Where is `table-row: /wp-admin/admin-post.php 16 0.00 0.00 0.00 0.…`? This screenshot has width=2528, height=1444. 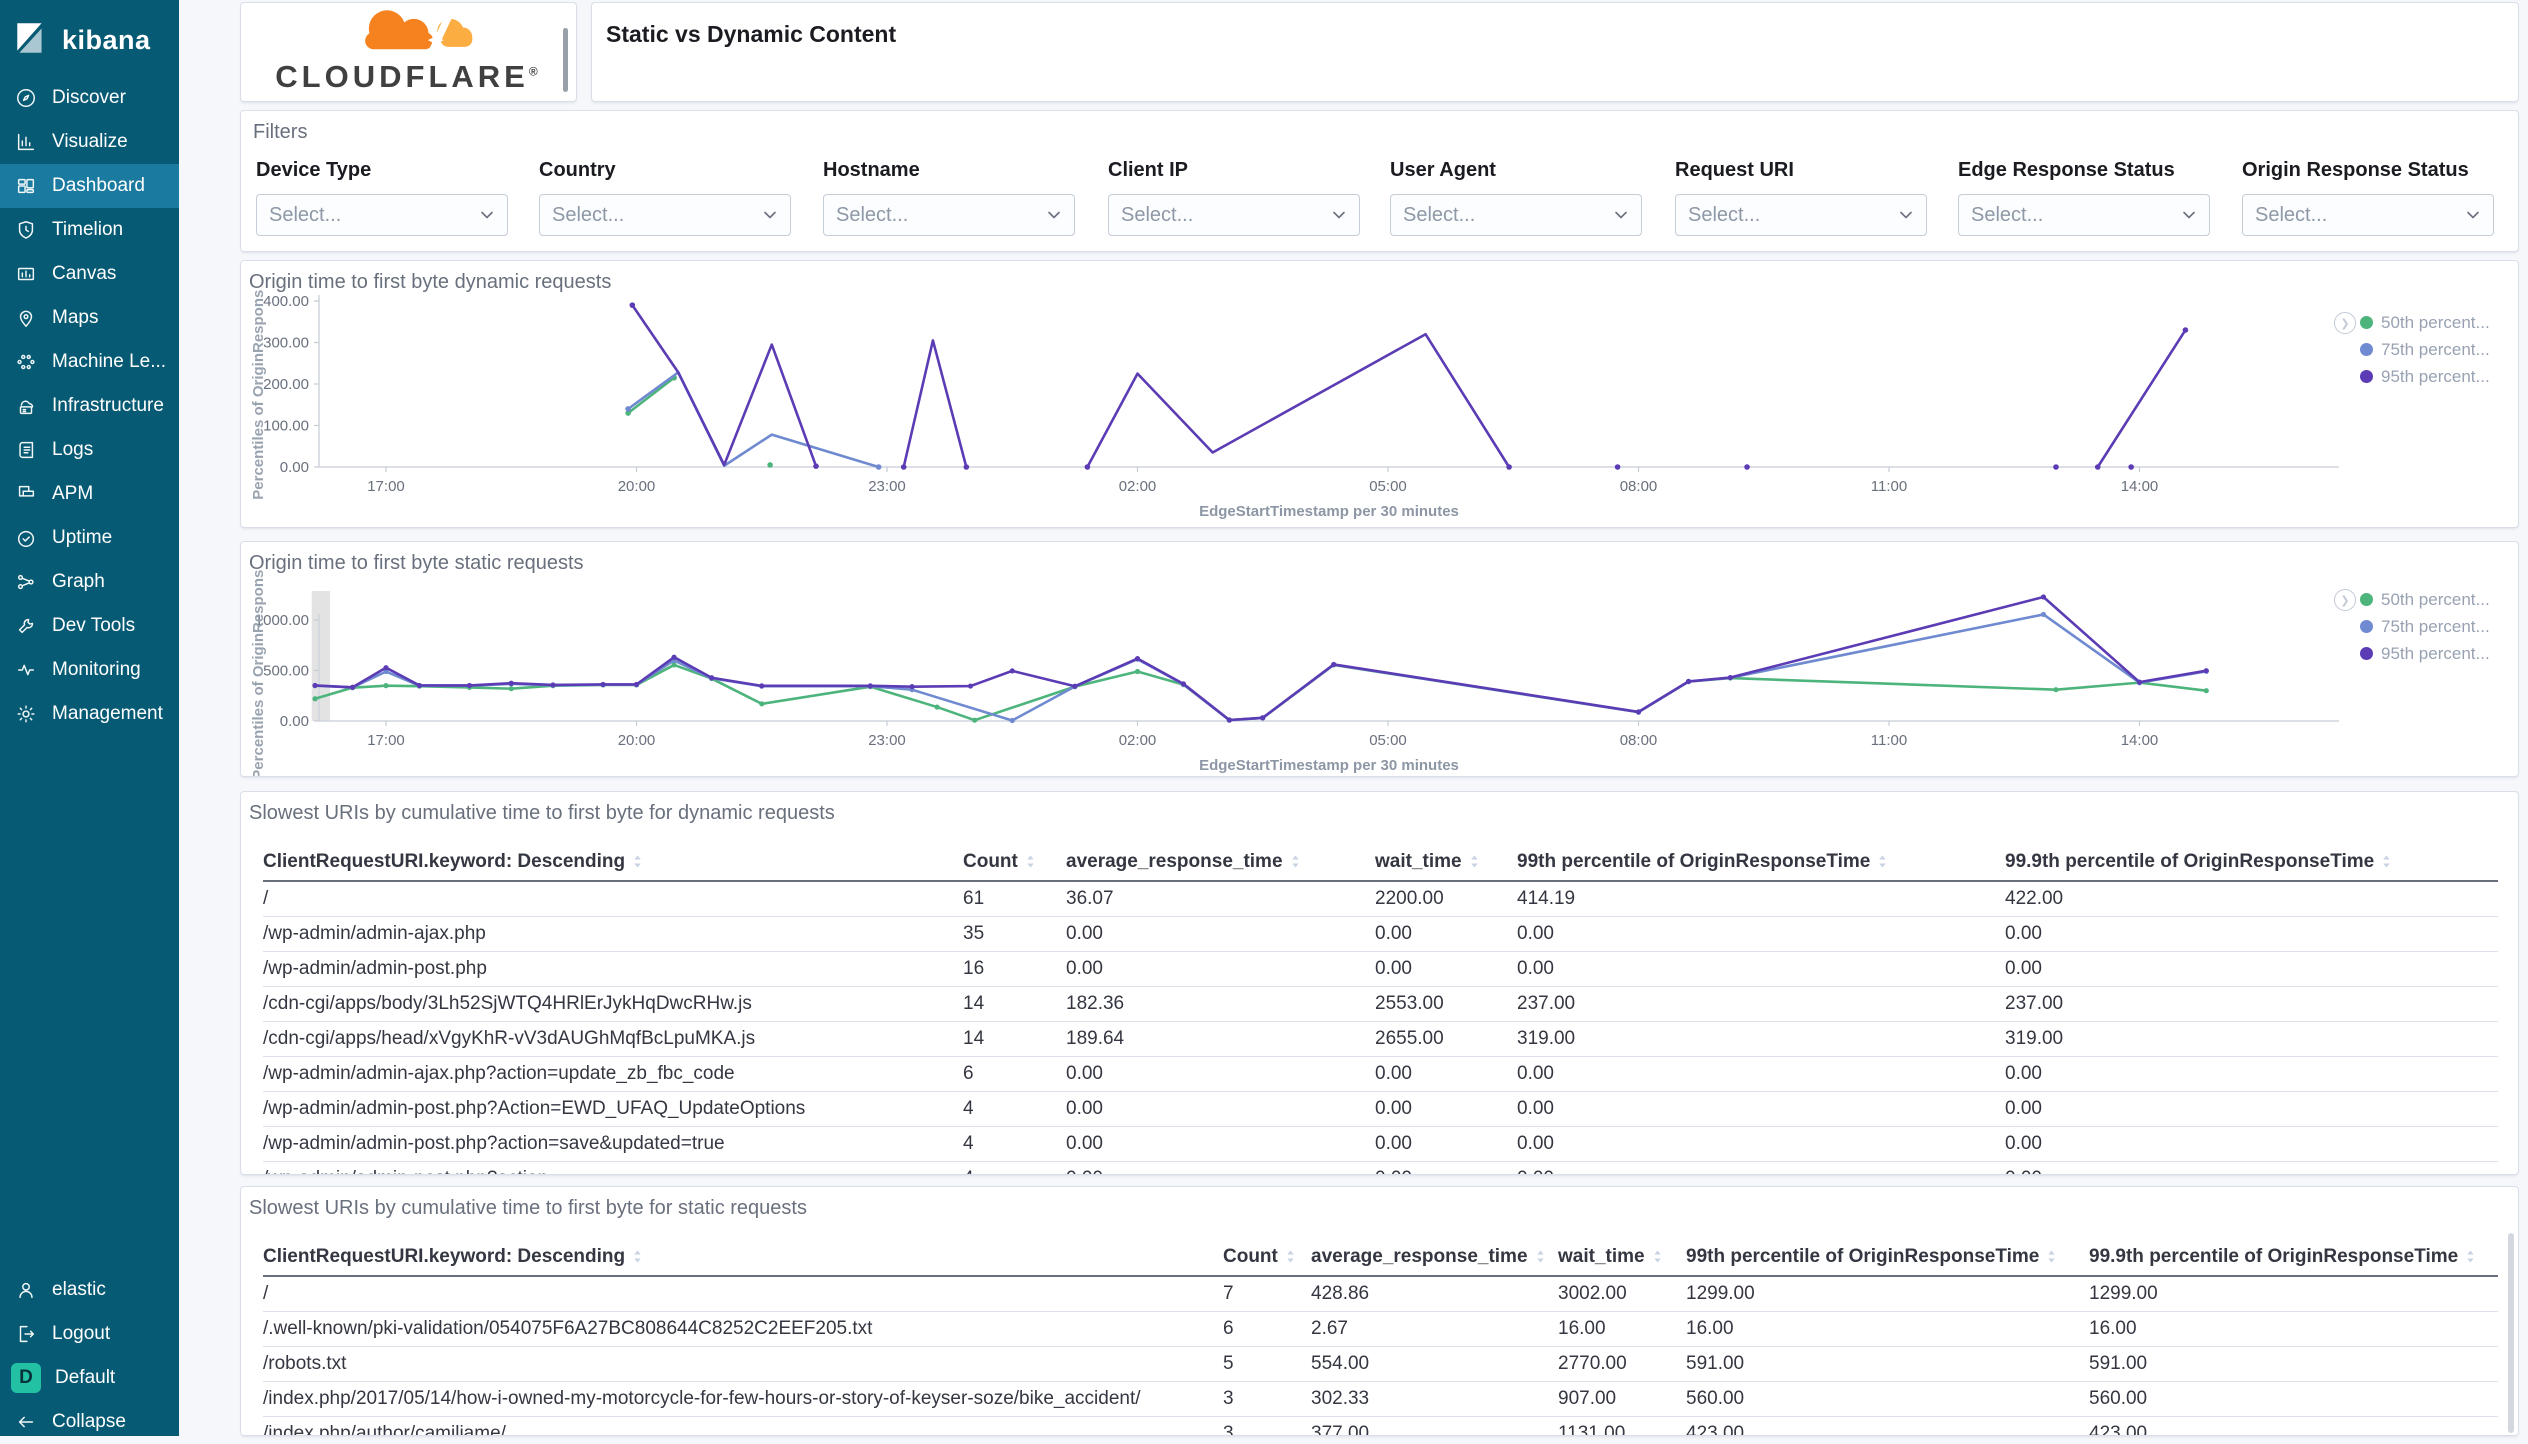 table-row: /wp-admin/admin-post.php 16 0.00 0.00 0.00 0.… is located at coordinates (1380, 969).